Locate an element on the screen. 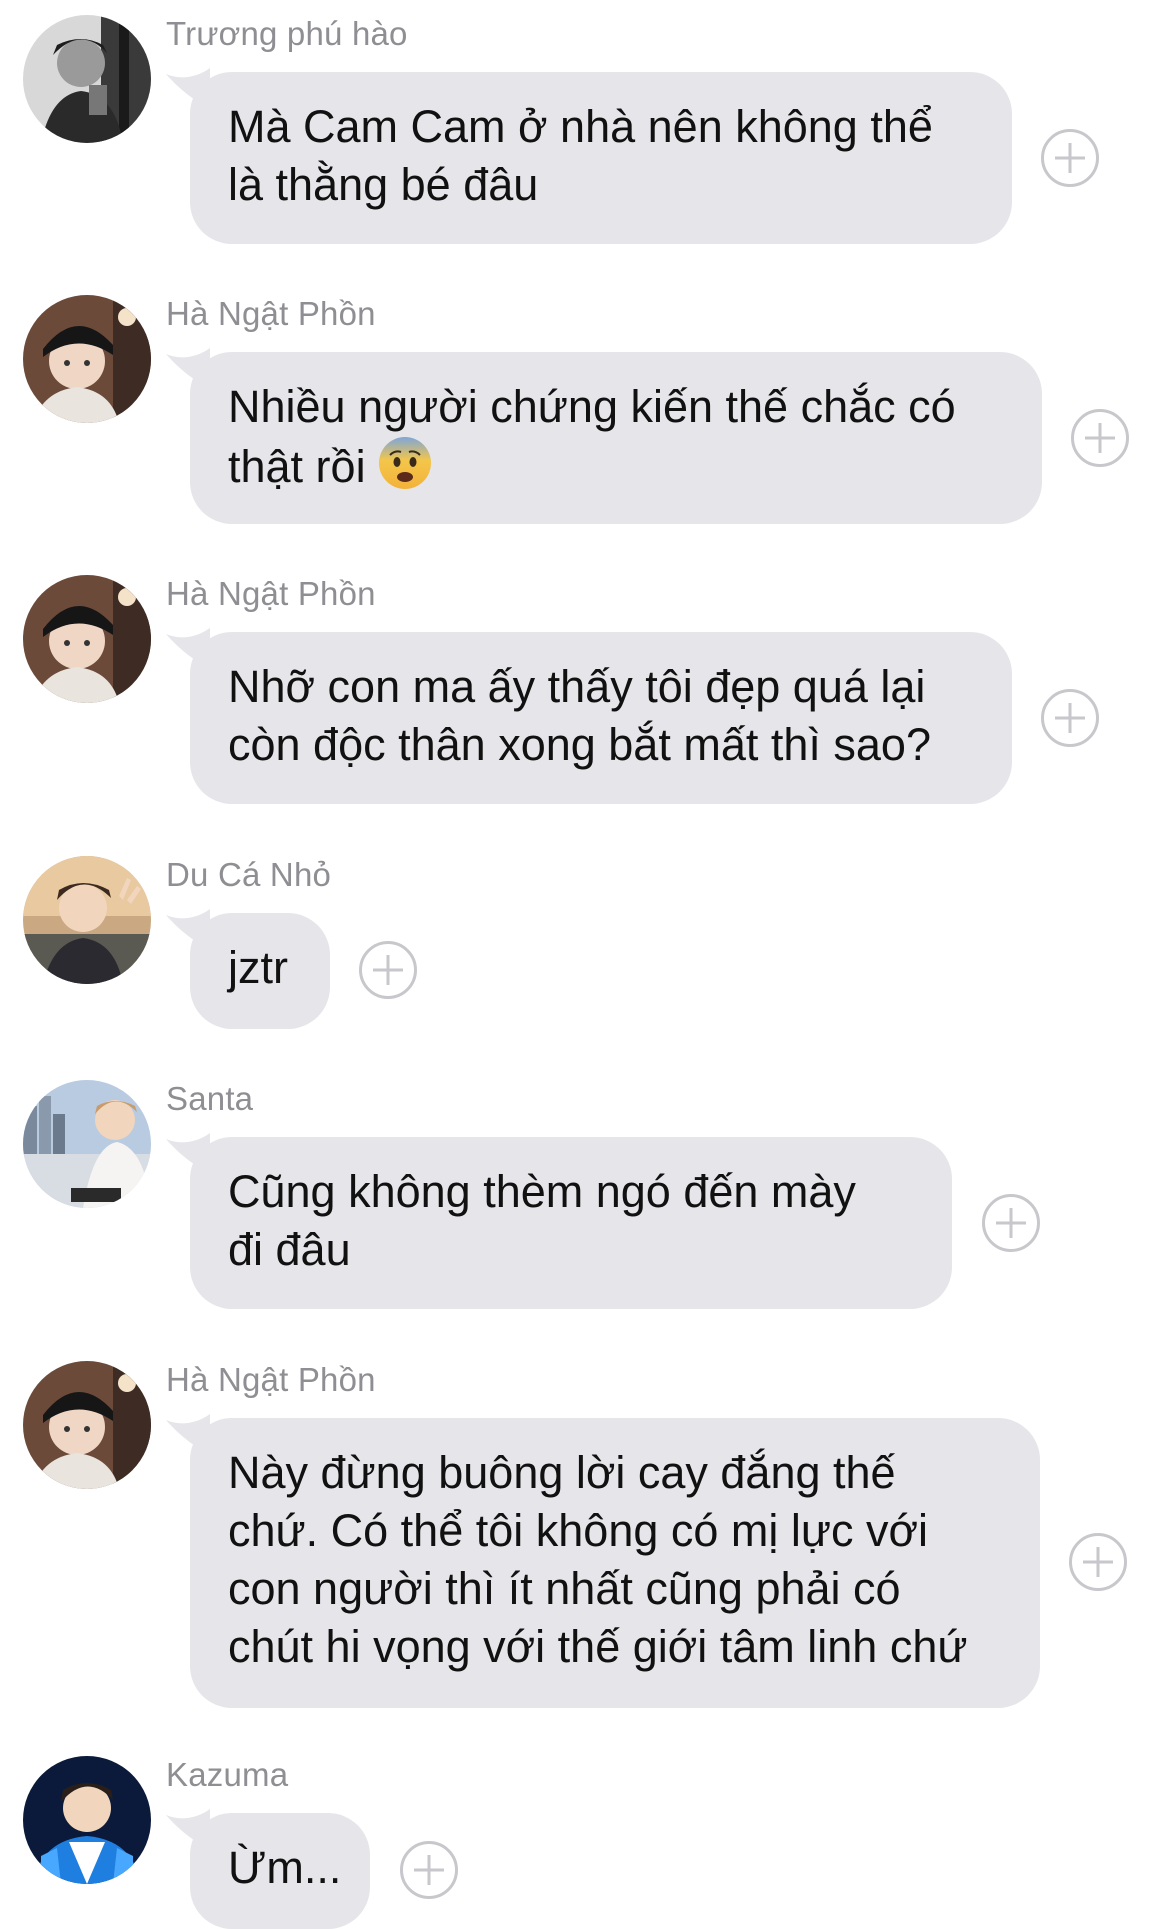 This screenshot has height=1929, width=1164. fearful-face-emoji is located at coordinates (405, 463).